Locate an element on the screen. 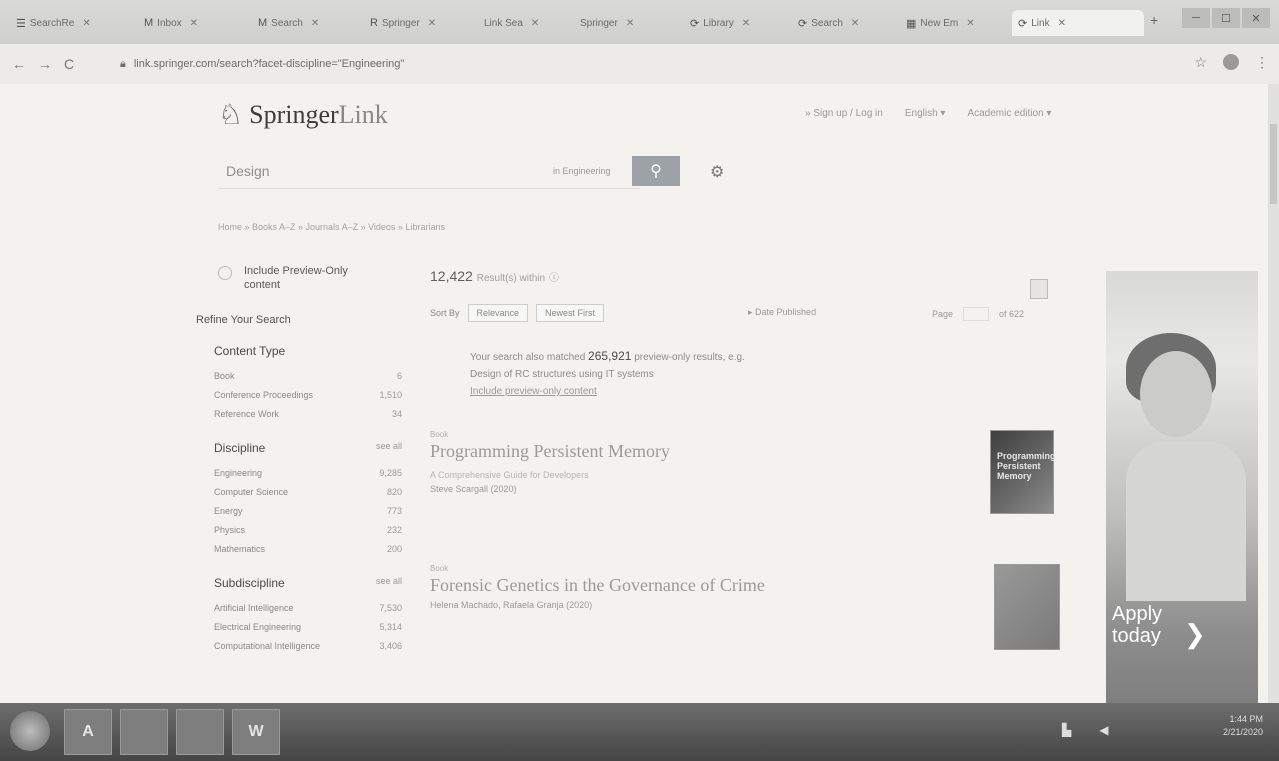 Image resolution: width=1279 pixels, height=761 pixels. close-window-icon: ✕ is located at coordinates (1256, 18).